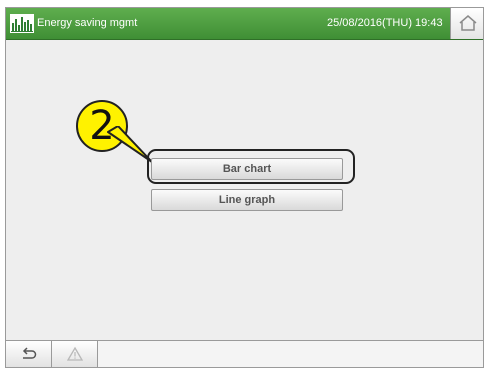 Image resolution: width=492 pixels, height=372 pixels. I want to click on back-arrow-icon, so click(29, 353).